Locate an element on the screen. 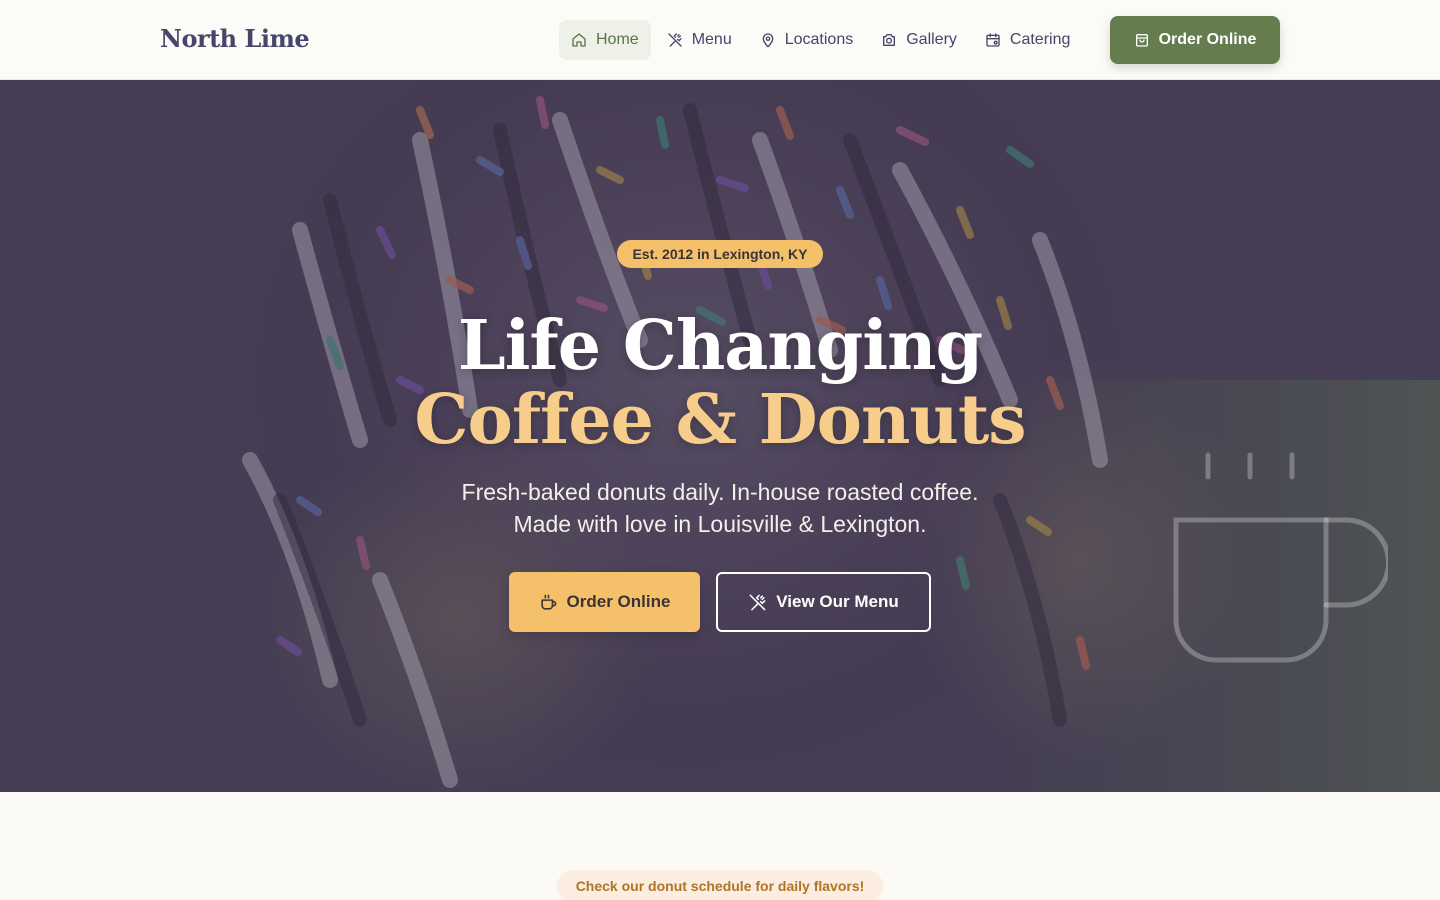 This screenshot has height=900, width=1440. coffee-cup-icon is located at coordinates (548, 602).